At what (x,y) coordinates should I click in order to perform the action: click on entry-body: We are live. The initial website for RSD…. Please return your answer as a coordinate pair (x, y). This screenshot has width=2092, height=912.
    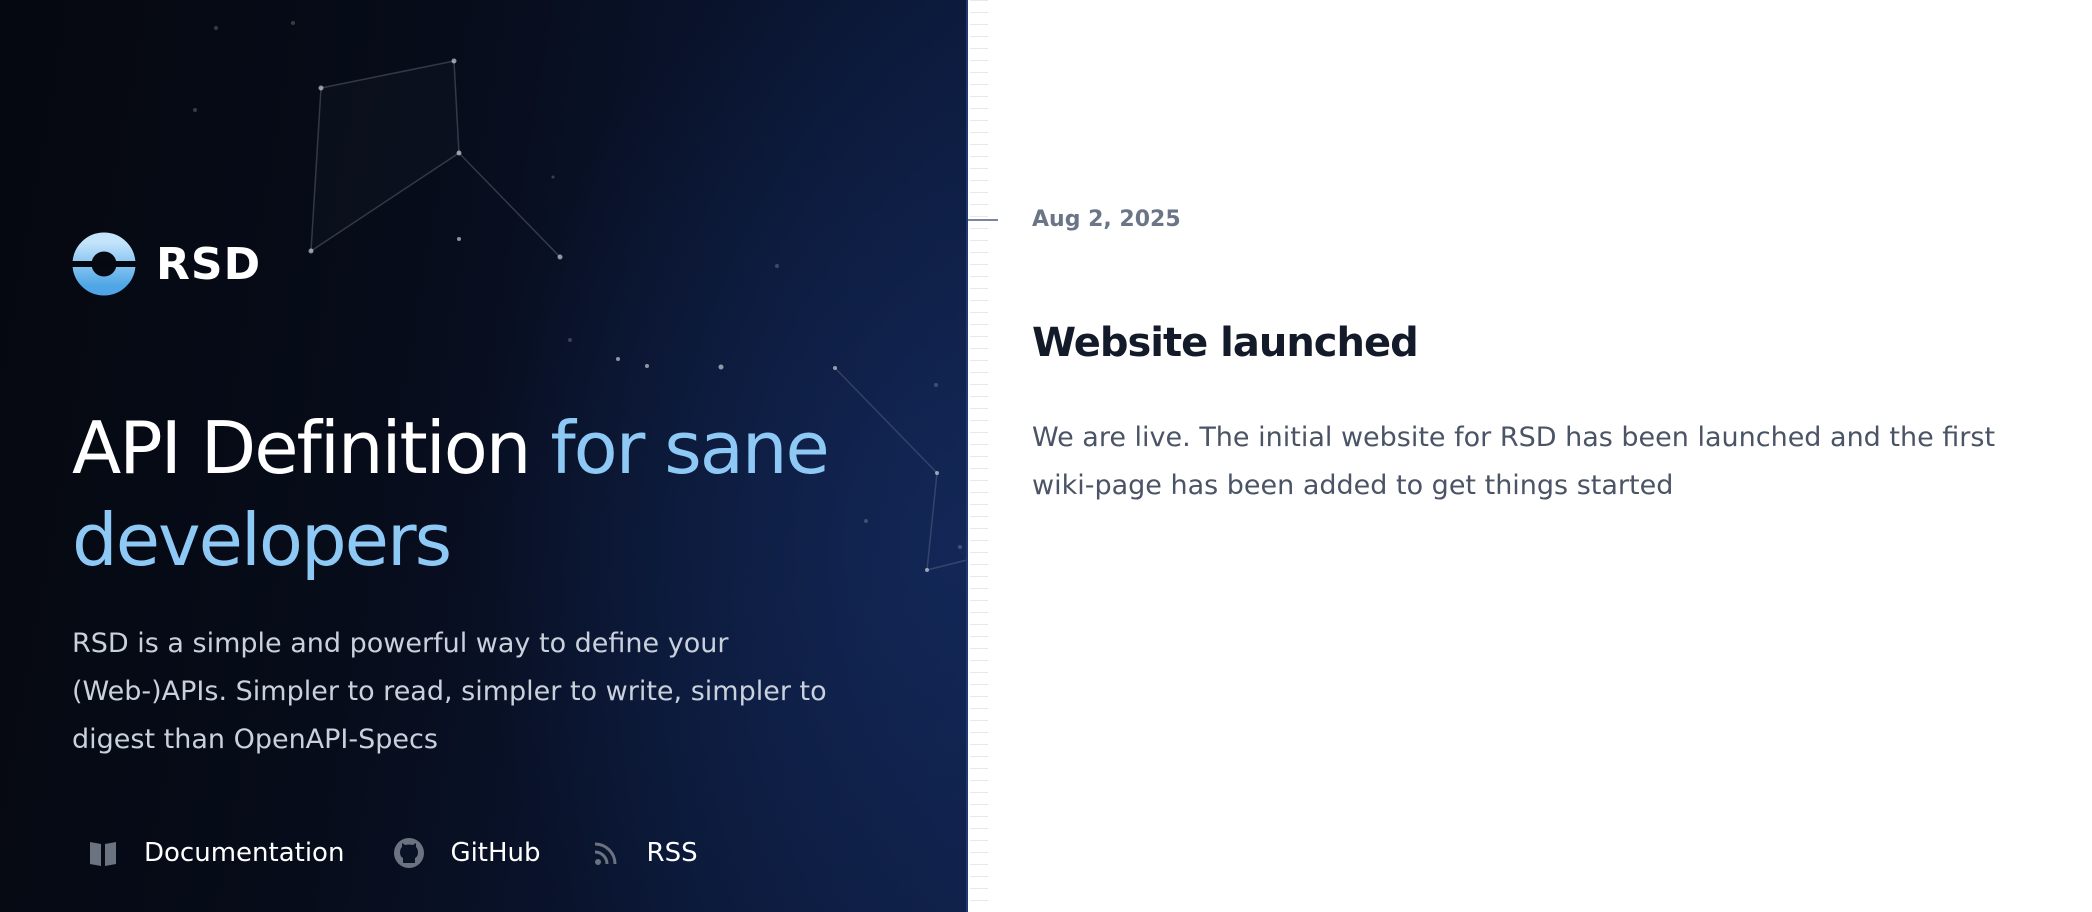
    Looking at the image, I should click on (1514, 461).